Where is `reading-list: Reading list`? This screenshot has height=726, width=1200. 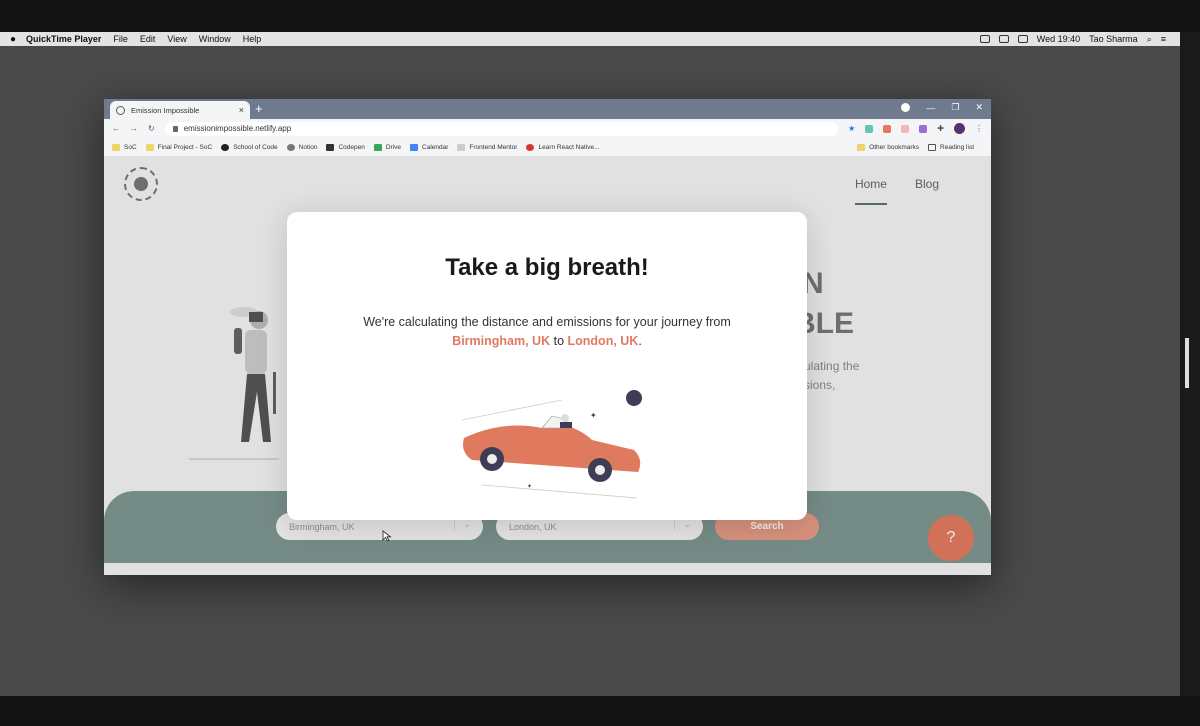
reading-list: Reading list is located at coordinates (951, 147).